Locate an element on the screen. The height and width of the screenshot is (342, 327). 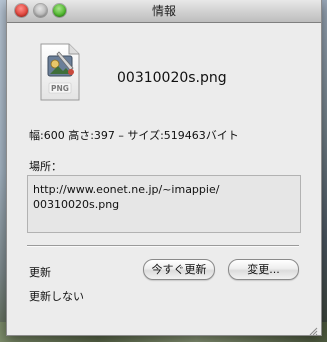
png-file-icon: PNG is located at coordinates (60, 72).